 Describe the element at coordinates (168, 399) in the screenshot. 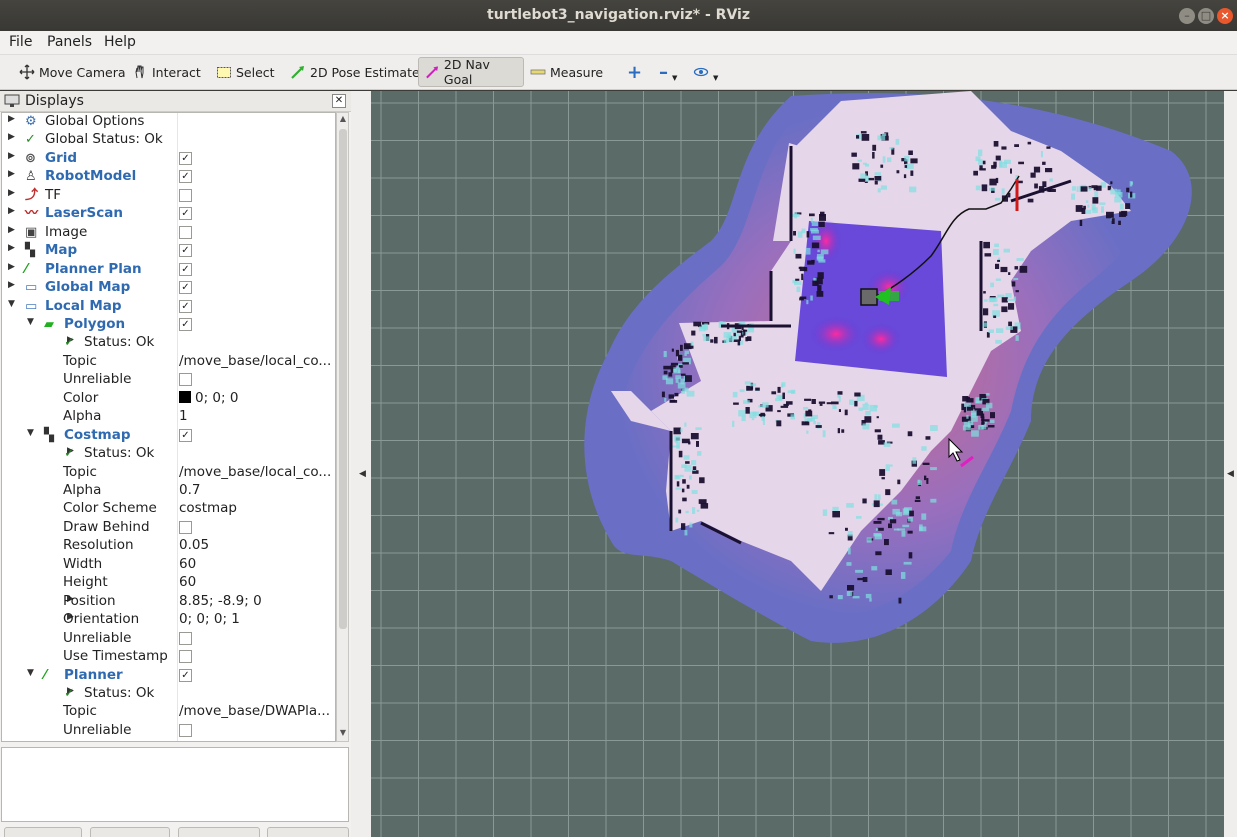

I see `tree-row: Color 0; 0; 0` at that location.